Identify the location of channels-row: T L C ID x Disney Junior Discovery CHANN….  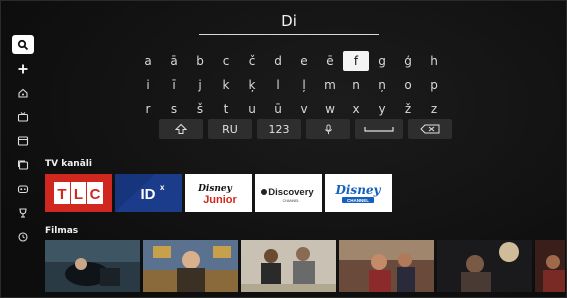
(220, 193).